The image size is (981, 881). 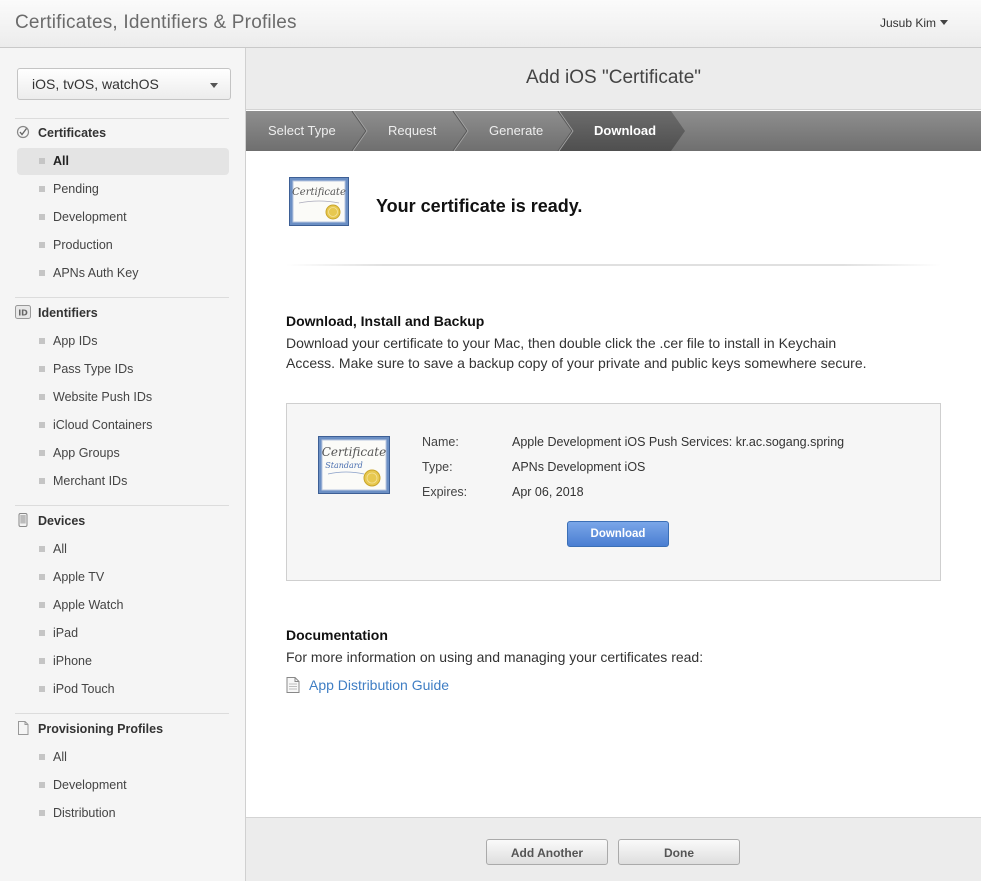 I want to click on main-header: Add iOS "Certificate", so click(x=613, y=79).